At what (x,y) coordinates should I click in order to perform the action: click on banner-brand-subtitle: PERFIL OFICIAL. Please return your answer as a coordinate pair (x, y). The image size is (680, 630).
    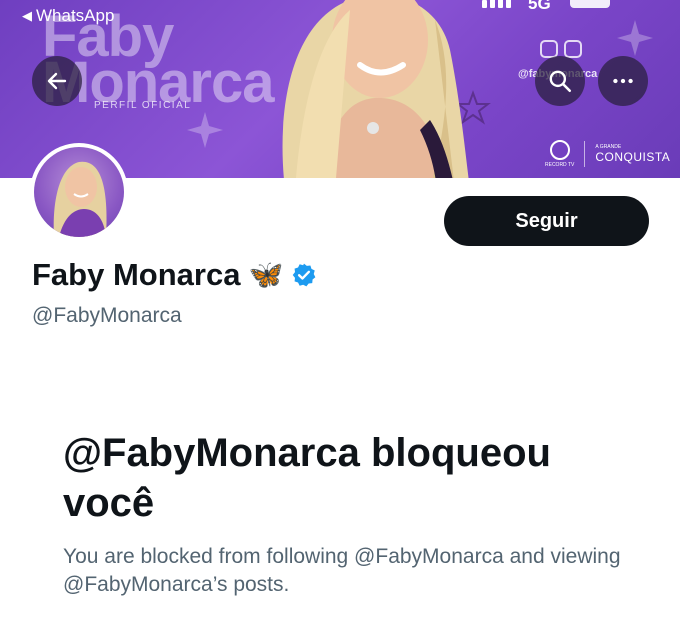
    Looking at the image, I should click on (143, 105).